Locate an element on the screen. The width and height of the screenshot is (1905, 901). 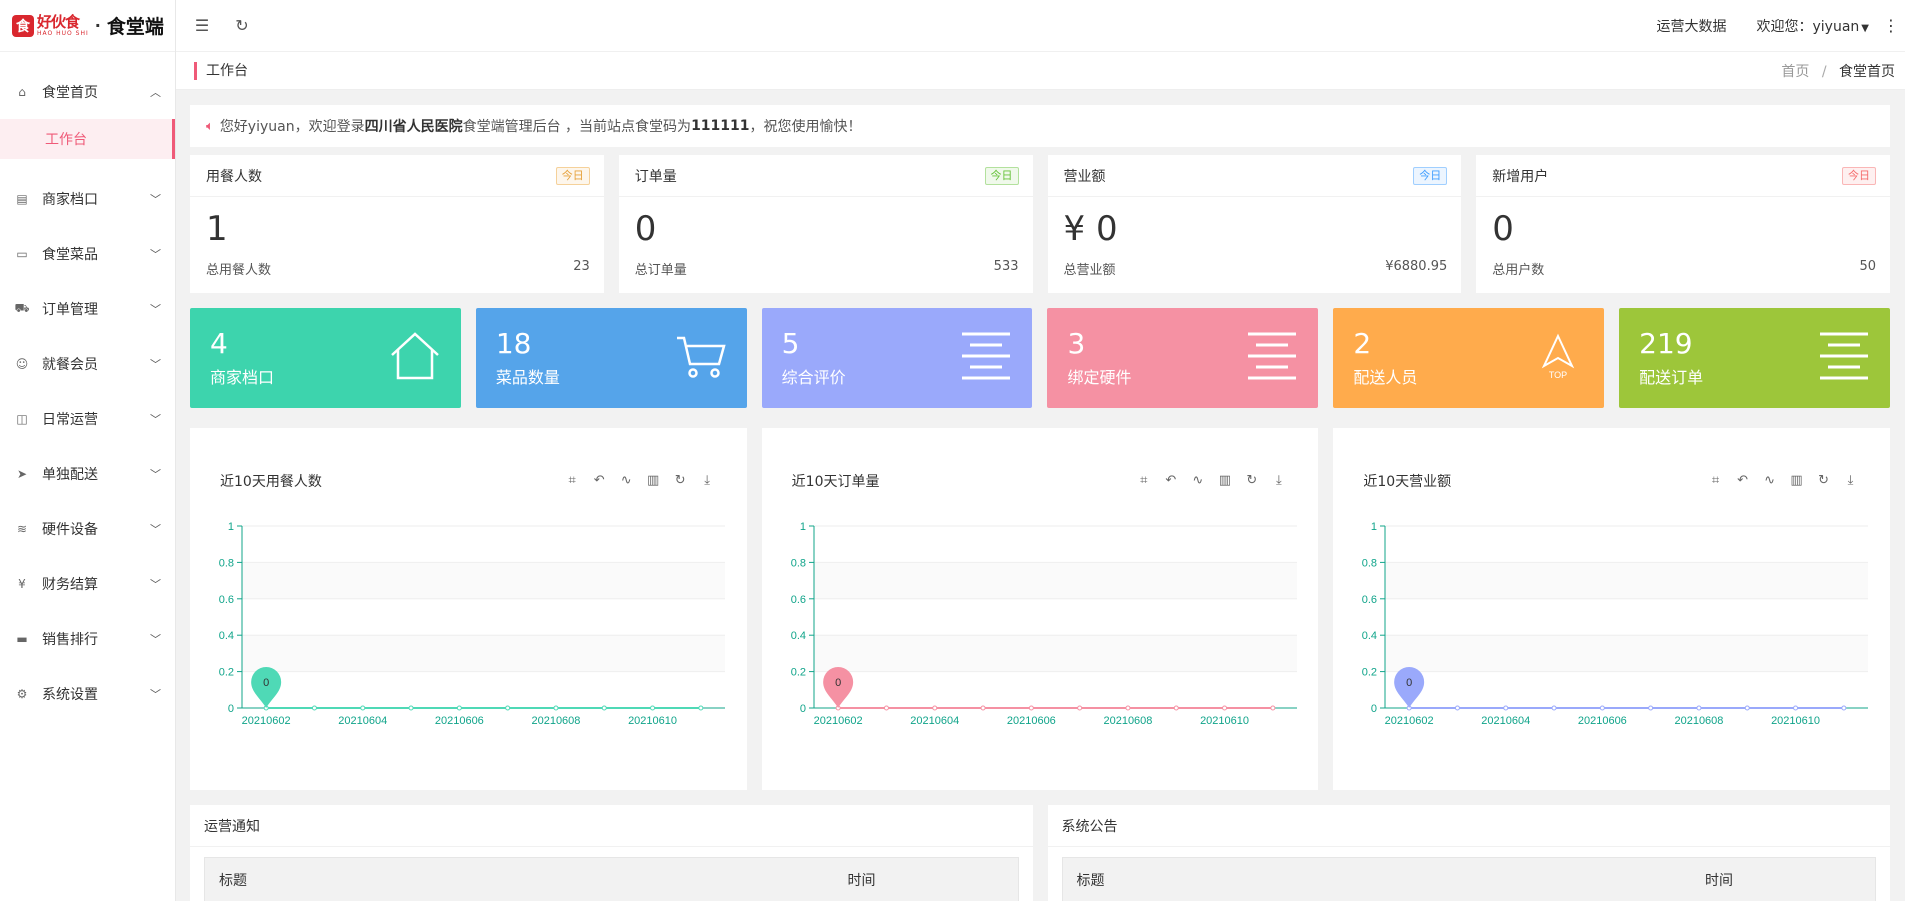
y-tick-label: 1 is located at coordinates (803, 527).